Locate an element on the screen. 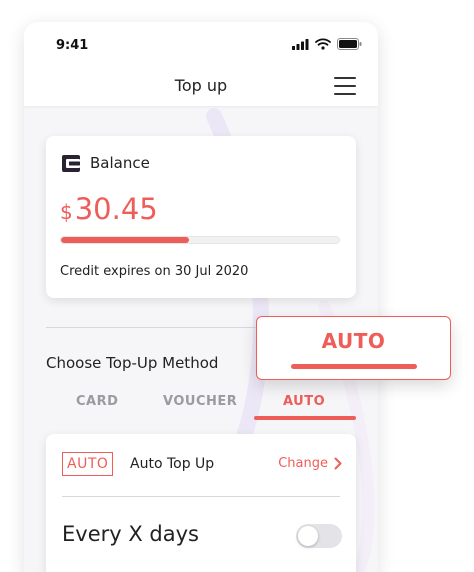 This screenshot has height=572, width=474. every-x-days-label: Every X days is located at coordinates (130, 534).